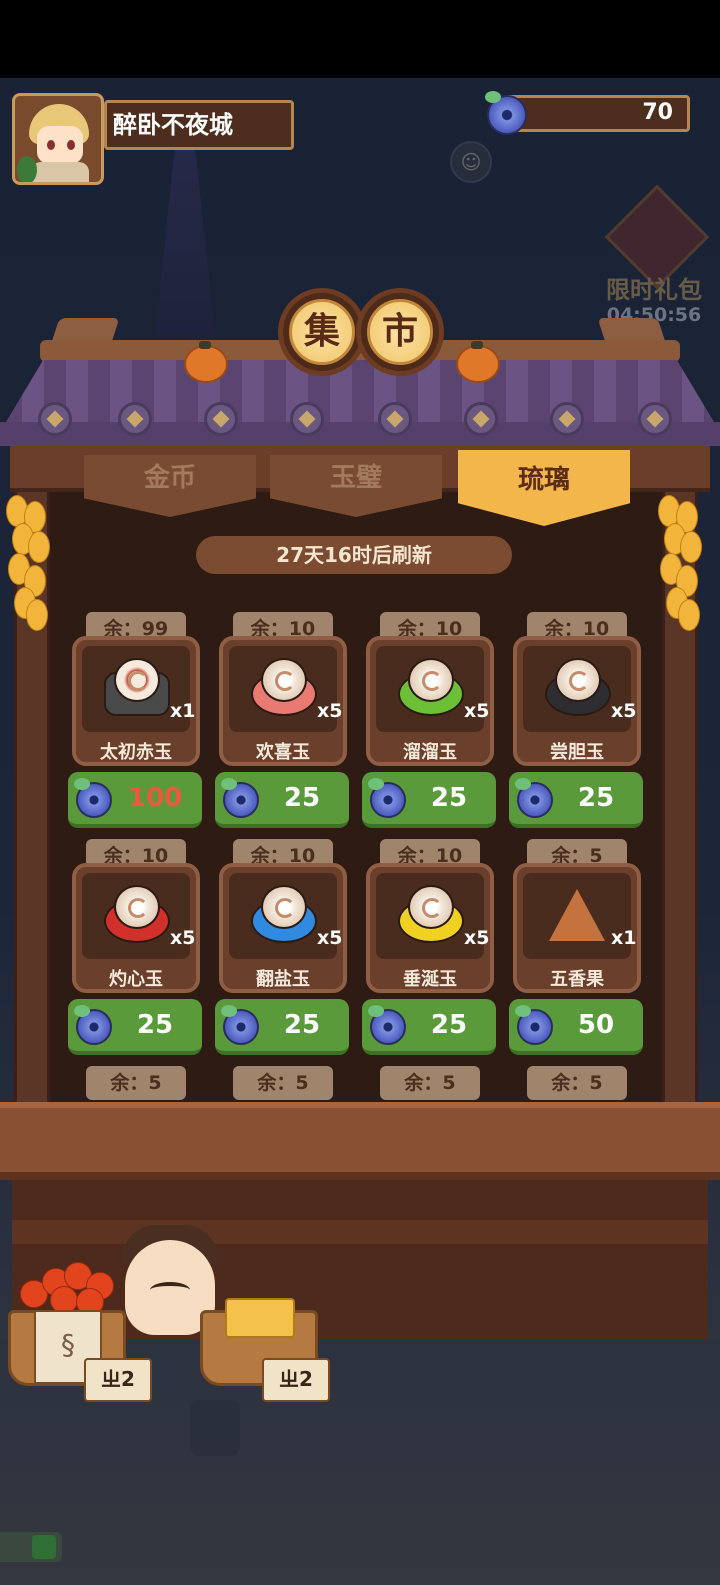 The height and width of the screenshot is (1585, 720). Describe the element at coordinates (283, 979) in the screenshot. I see `item-name: 翻盐玉` at that location.